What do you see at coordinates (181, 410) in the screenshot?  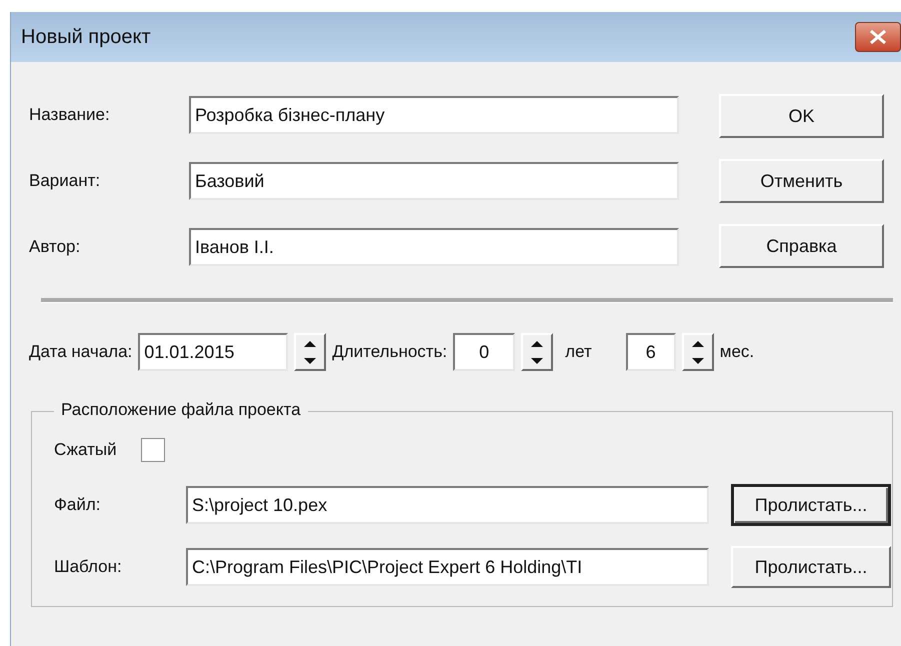 I see `group-title: Расположение файла проекта` at bounding box center [181, 410].